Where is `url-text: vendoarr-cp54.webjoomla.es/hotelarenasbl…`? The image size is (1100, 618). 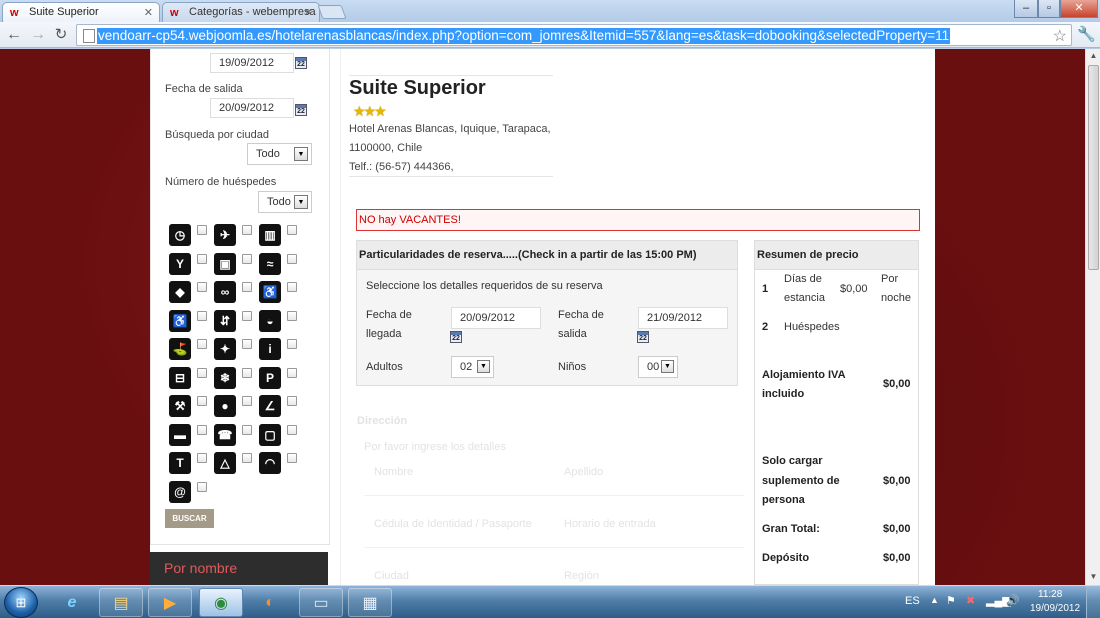 url-text: vendoarr-cp54.webjoomla.es/hotelarenasbl… is located at coordinates (524, 36).